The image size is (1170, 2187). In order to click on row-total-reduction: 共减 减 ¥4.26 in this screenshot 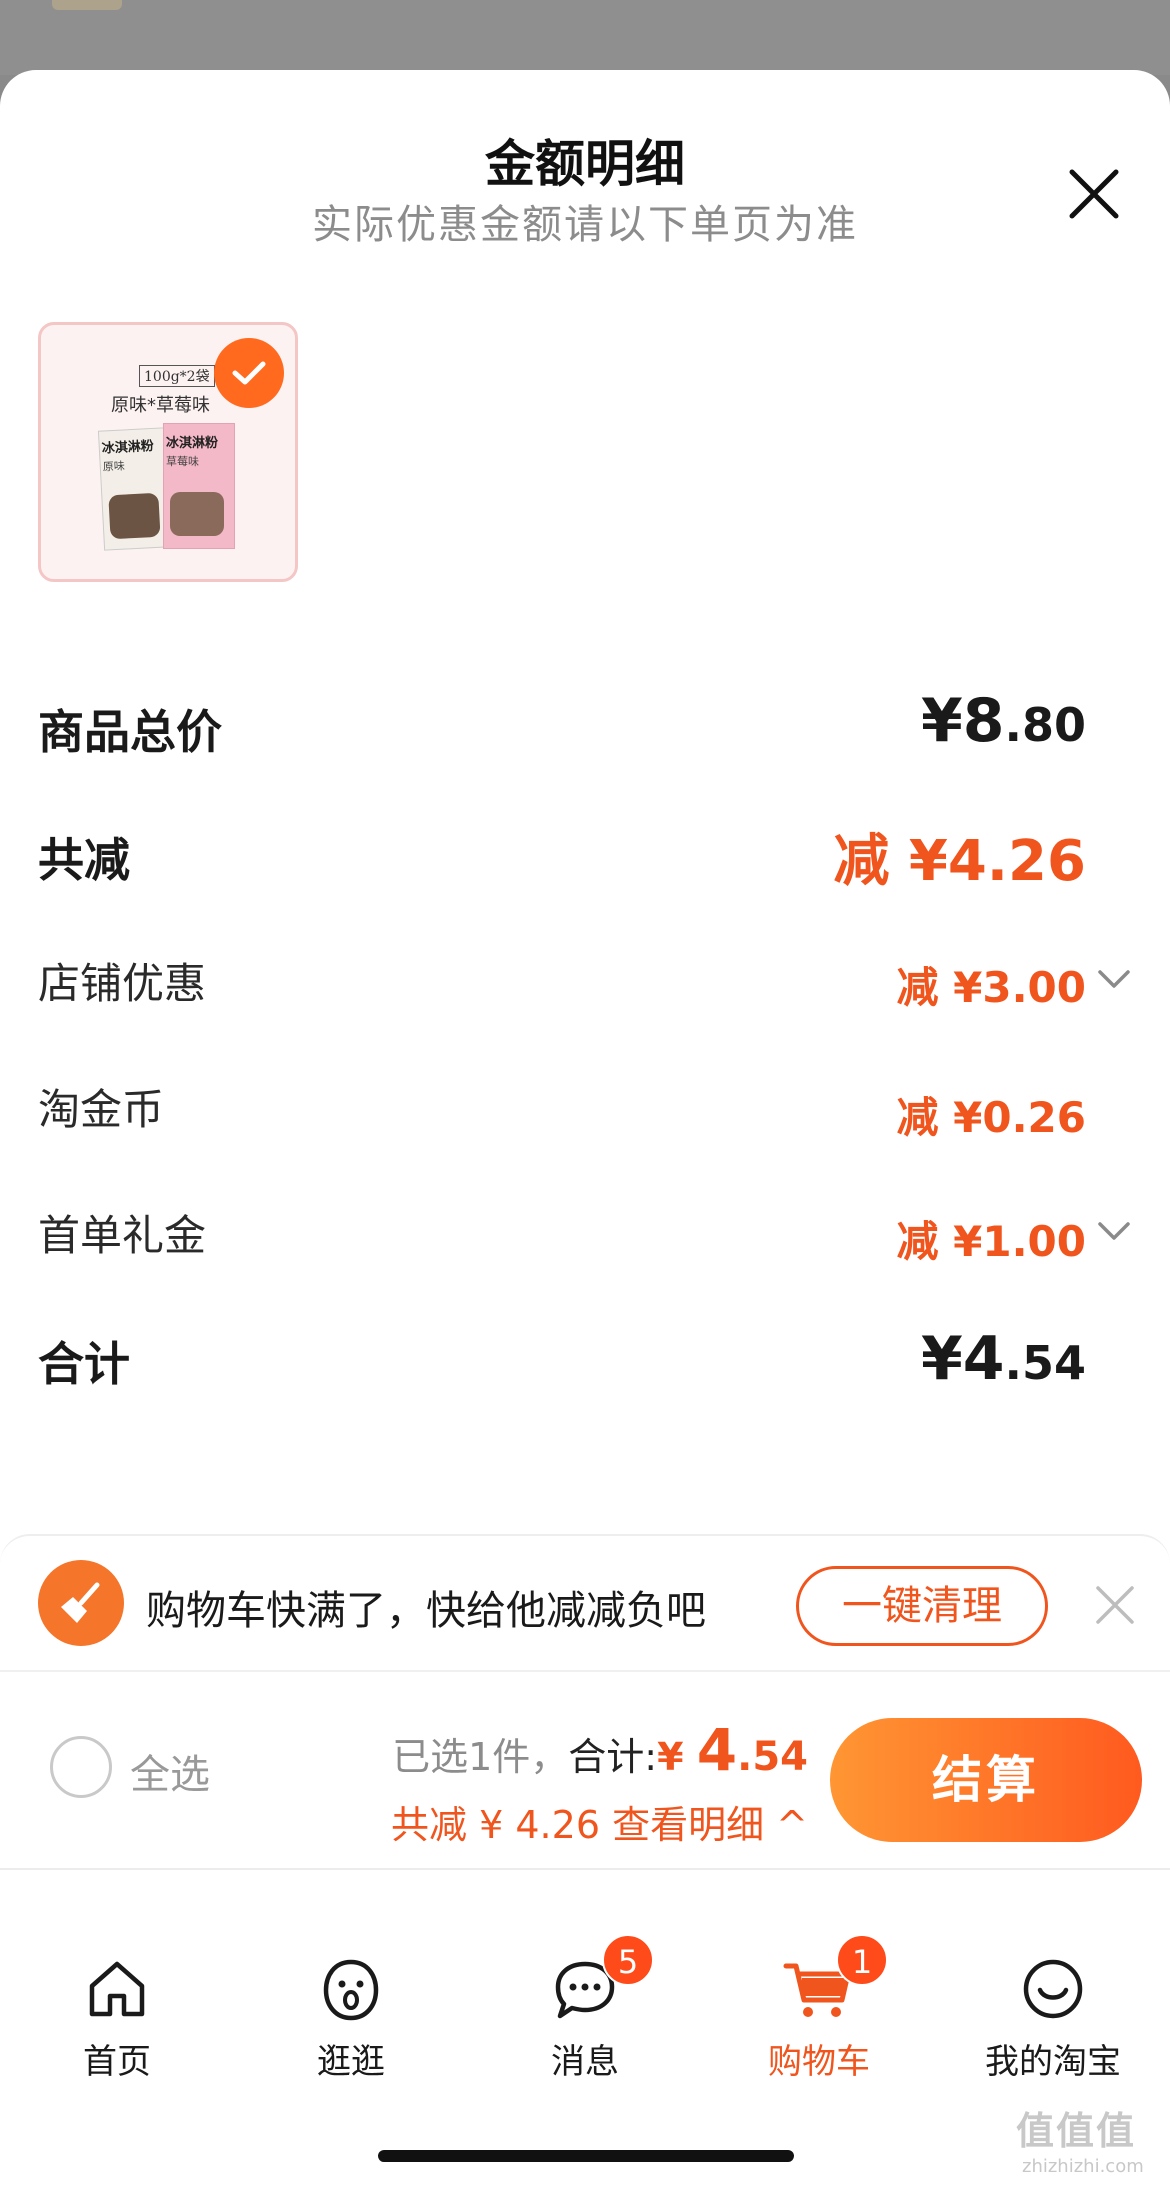, I will do `click(585, 859)`.